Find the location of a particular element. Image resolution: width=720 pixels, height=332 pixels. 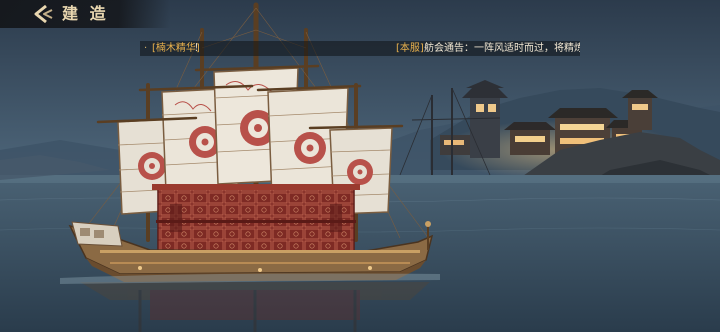

deck-cabin is located at coordinates (256, 221).